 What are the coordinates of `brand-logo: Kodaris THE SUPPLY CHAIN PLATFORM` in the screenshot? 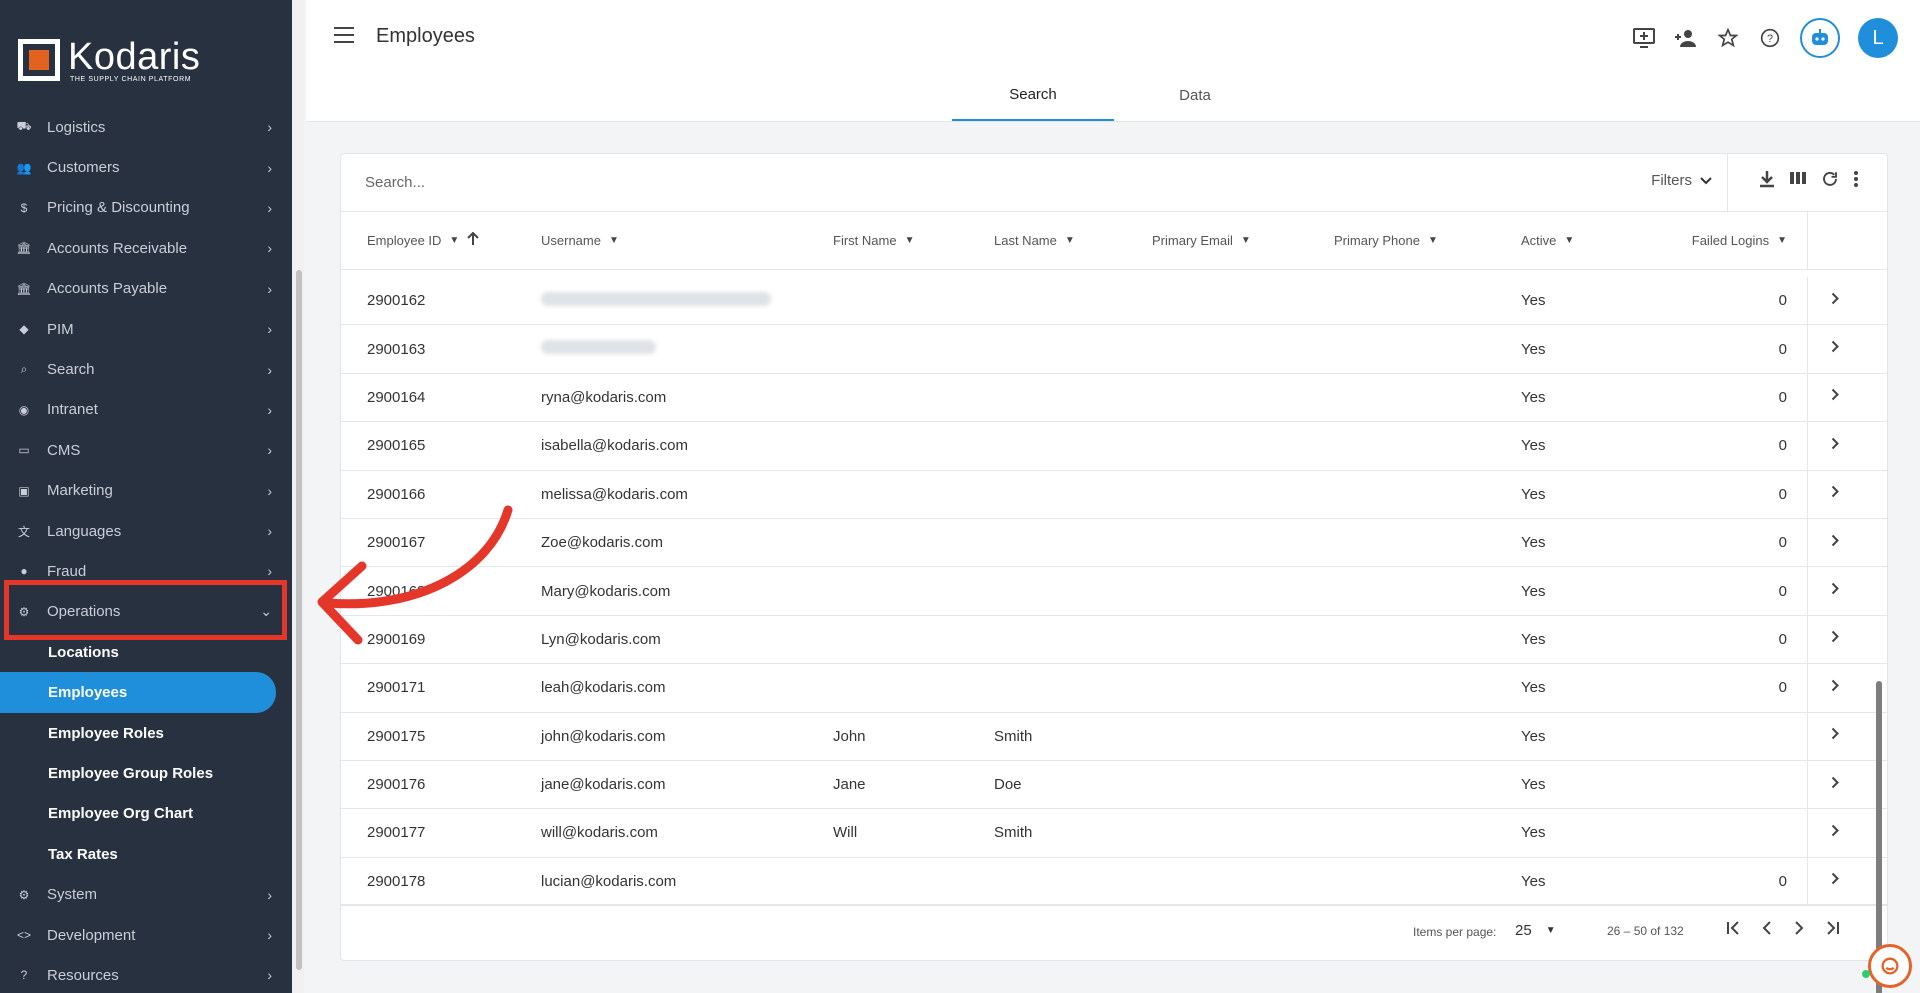 It's located at (146, 60).